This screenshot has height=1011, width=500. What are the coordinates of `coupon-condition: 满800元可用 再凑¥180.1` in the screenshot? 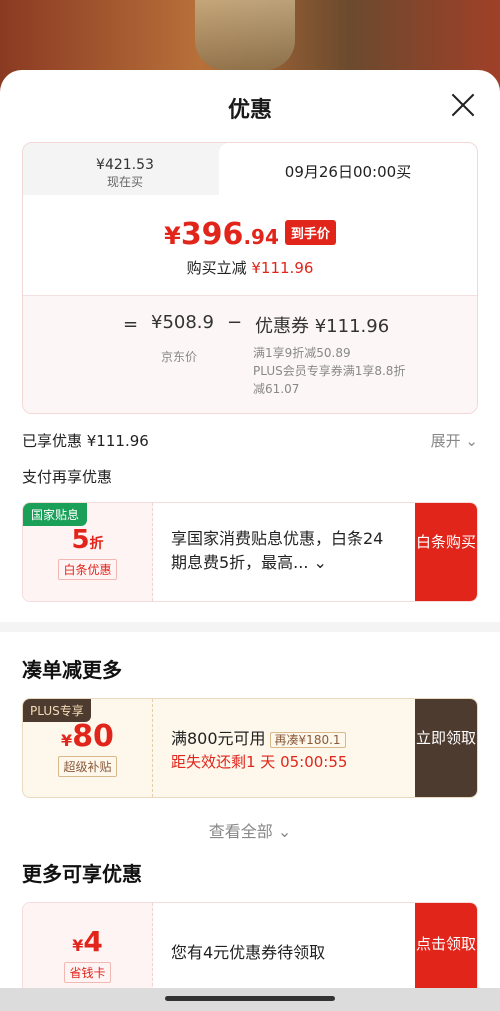 It's located at (258, 737).